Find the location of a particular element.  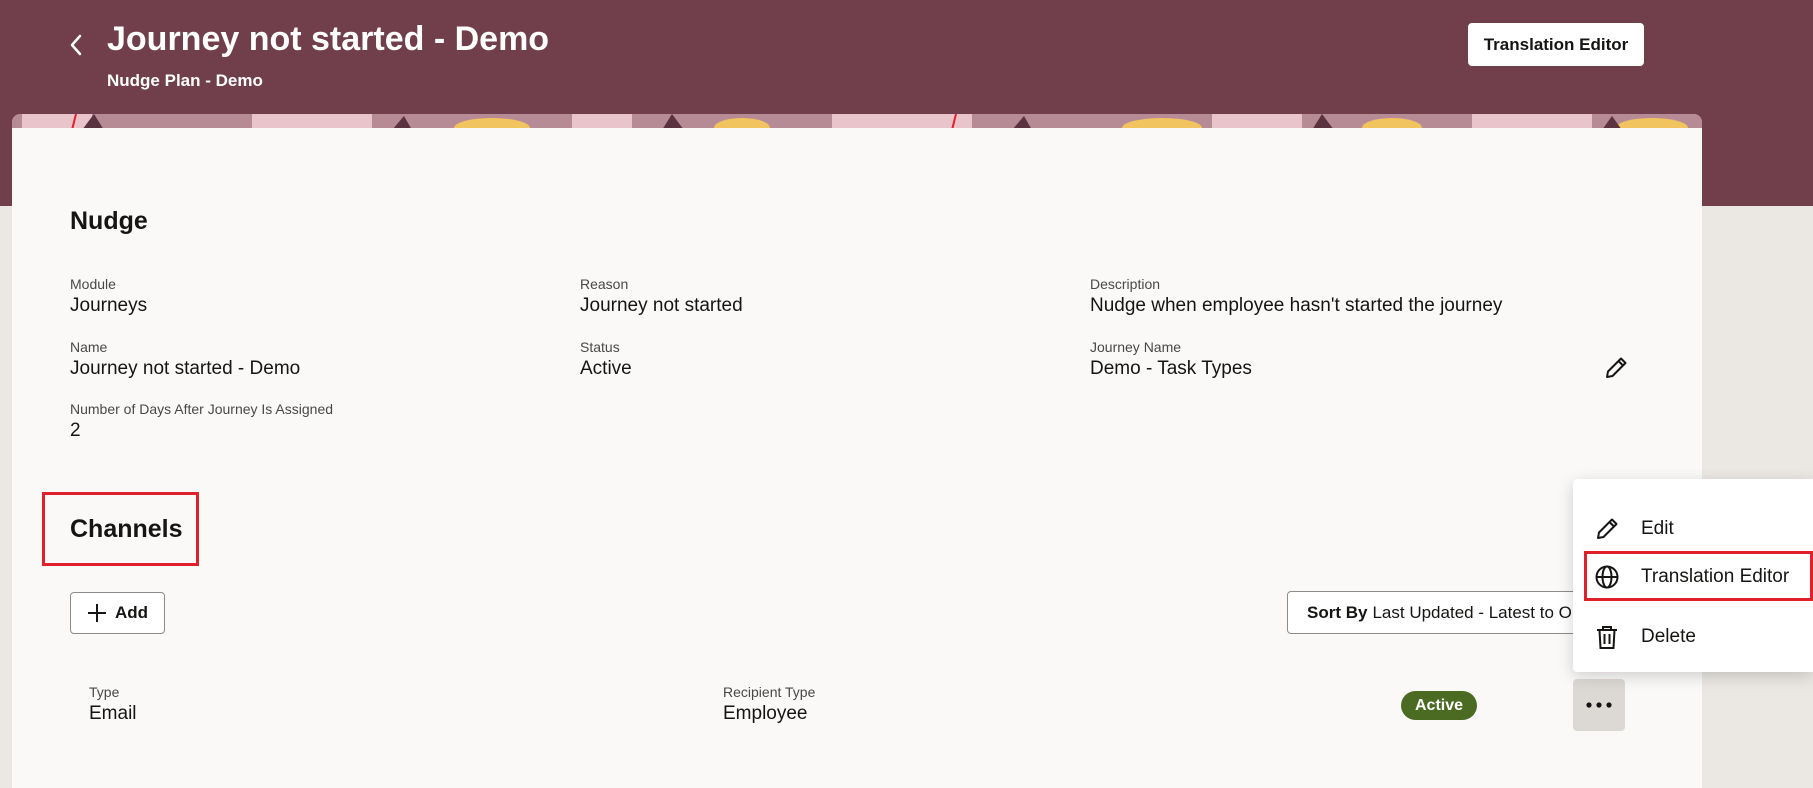

reason-field: Reason Journey not started is located at coordinates (661, 296).